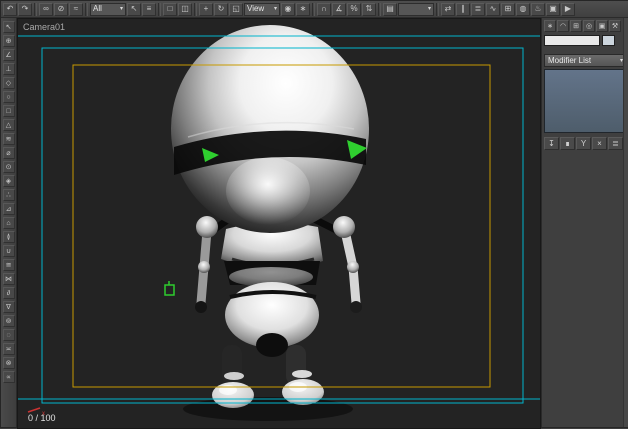  Describe the element at coordinates (201, 307) in the screenshot. I see `robot-left-hand` at that location.